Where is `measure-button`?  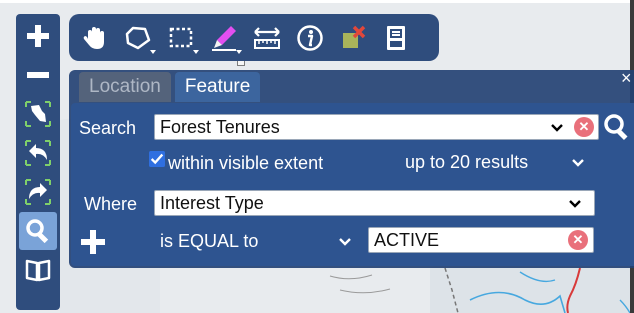 measure-button is located at coordinates (267, 38).